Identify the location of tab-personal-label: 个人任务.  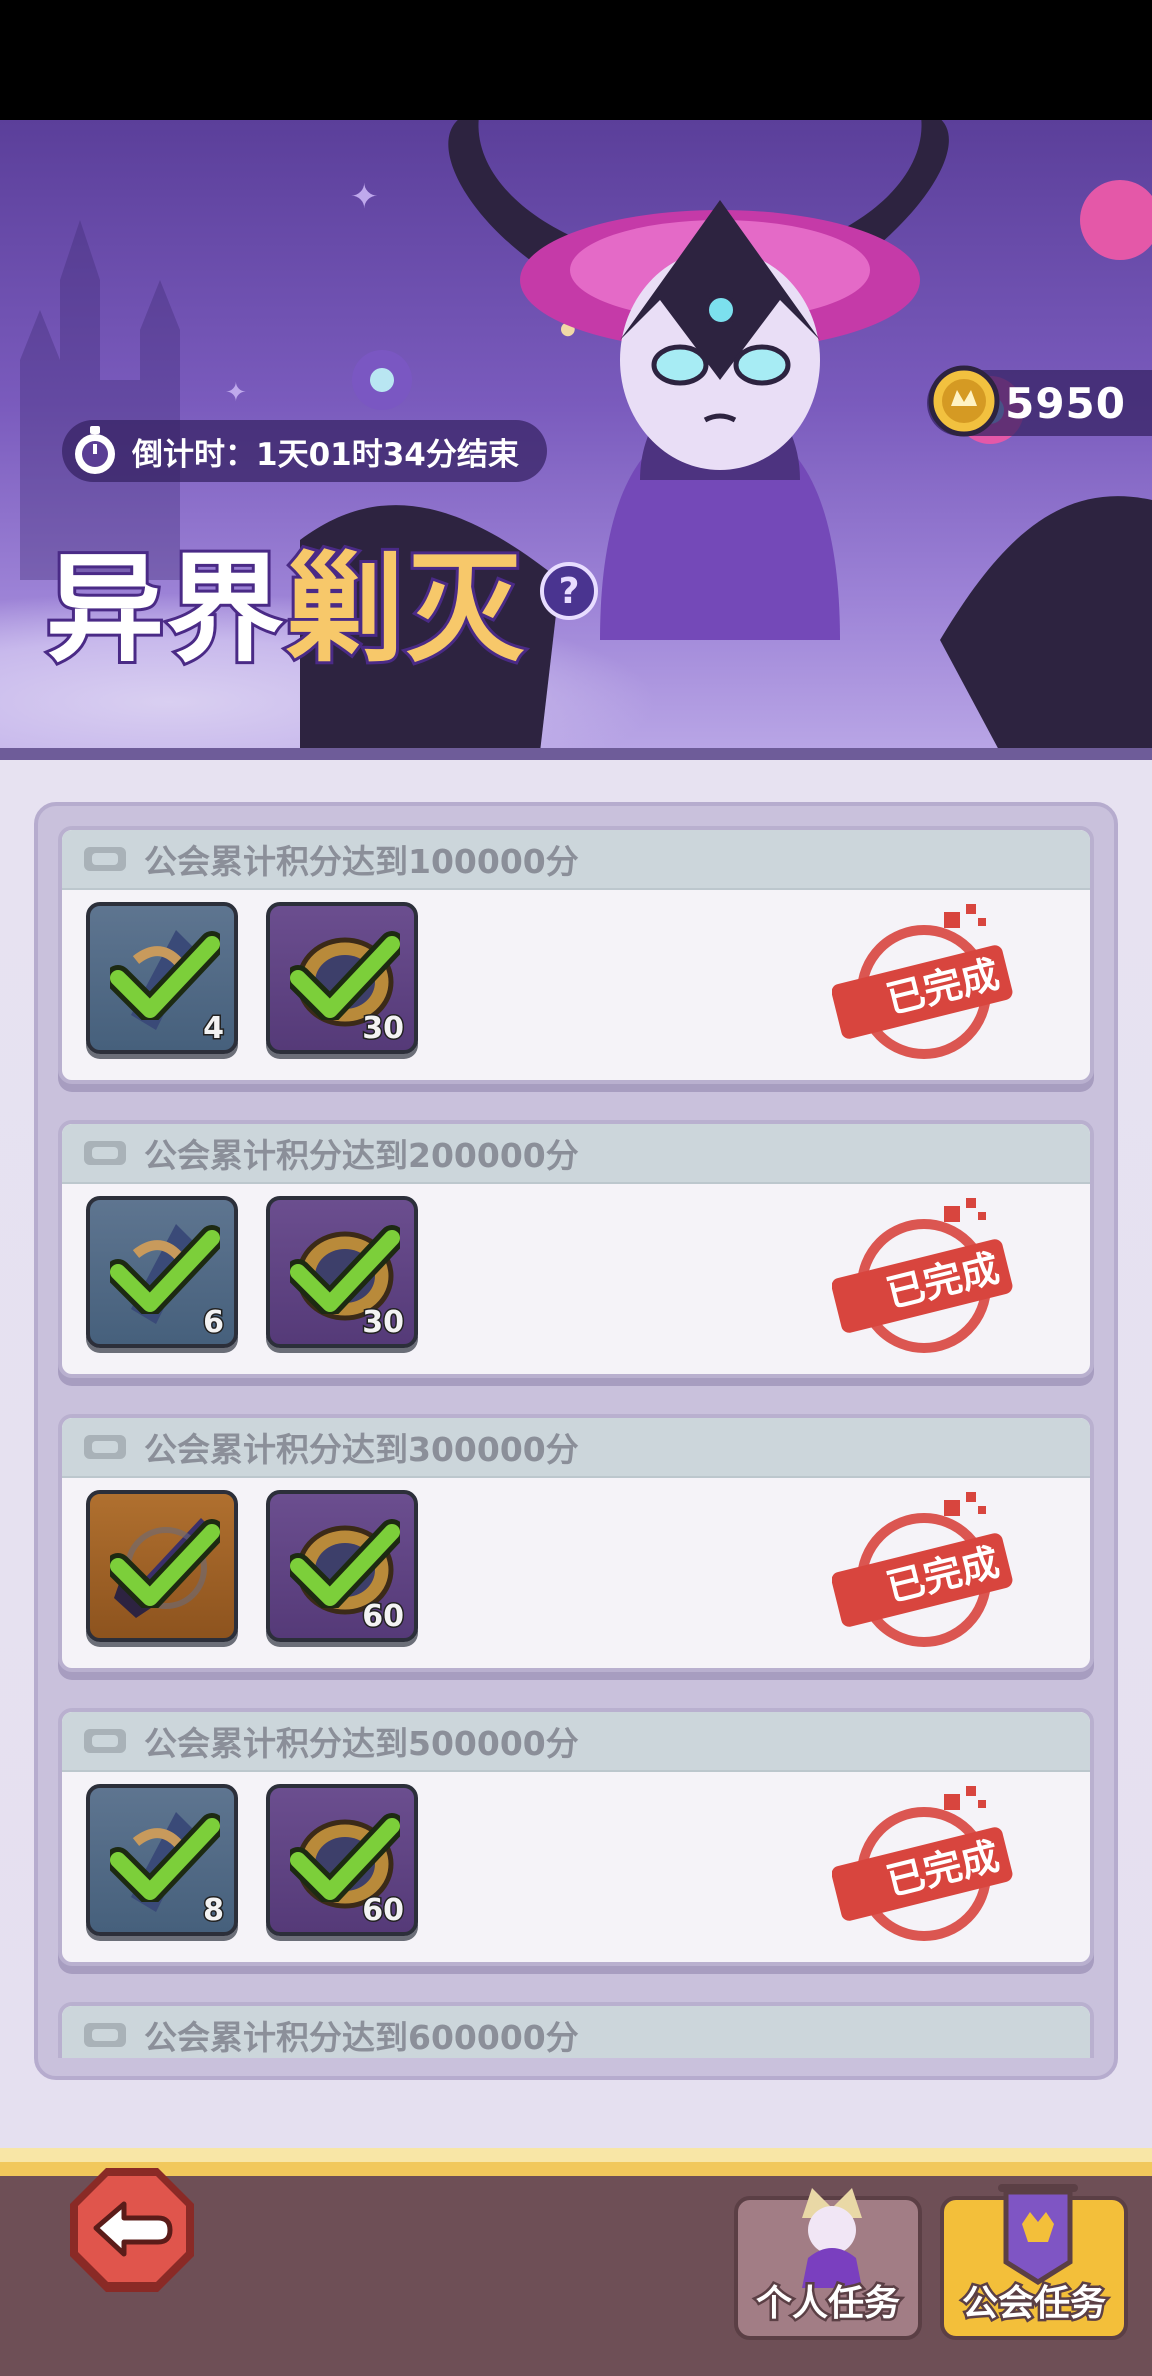
(827, 2304).